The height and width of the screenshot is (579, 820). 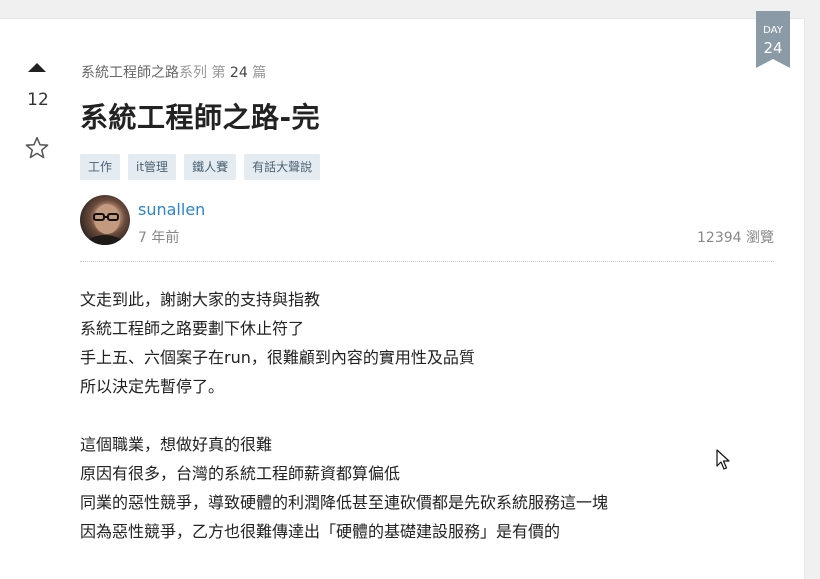 I want to click on tag: 有話大聲說, so click(x=282, y=167).